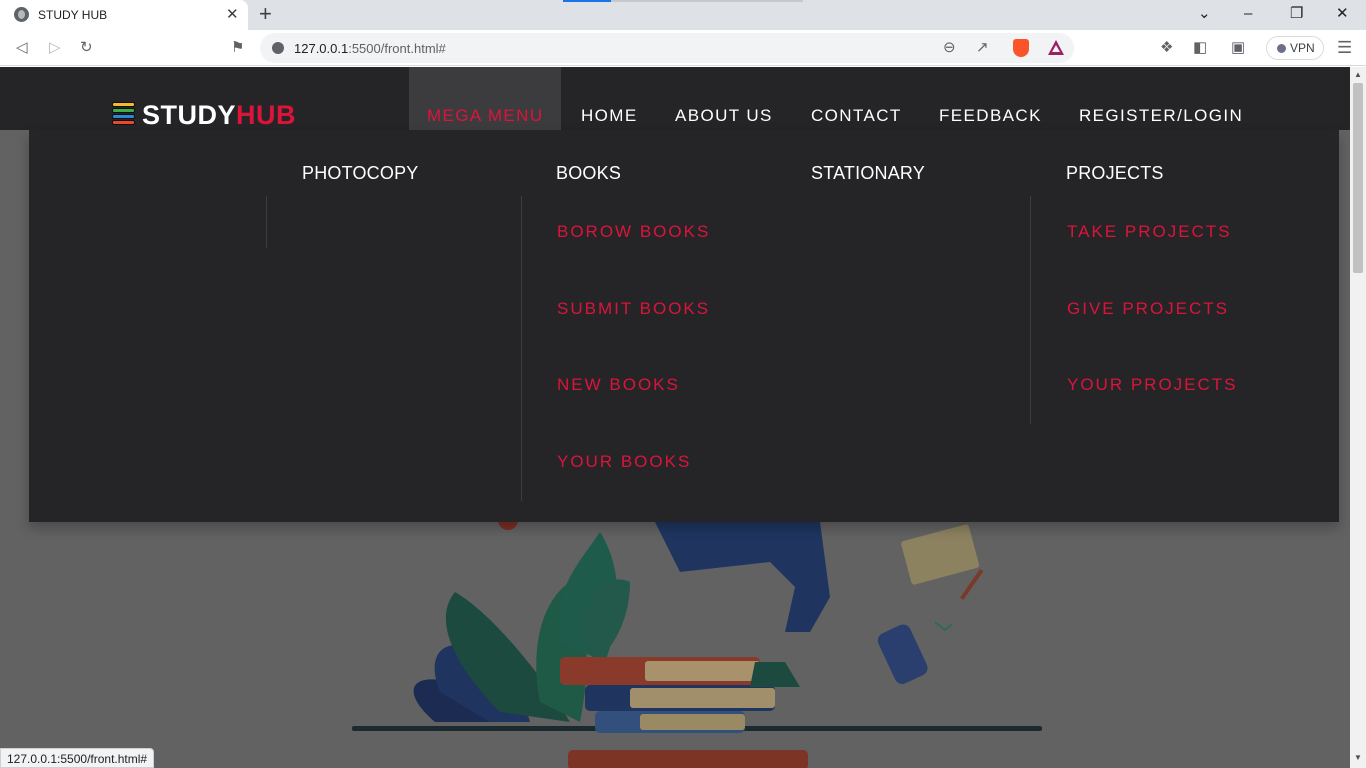 This screenshot has width=1366, height=768. Describe the element at coordinates (982, 47) in the screenshot. I see `share-icon: ↗` at that location.